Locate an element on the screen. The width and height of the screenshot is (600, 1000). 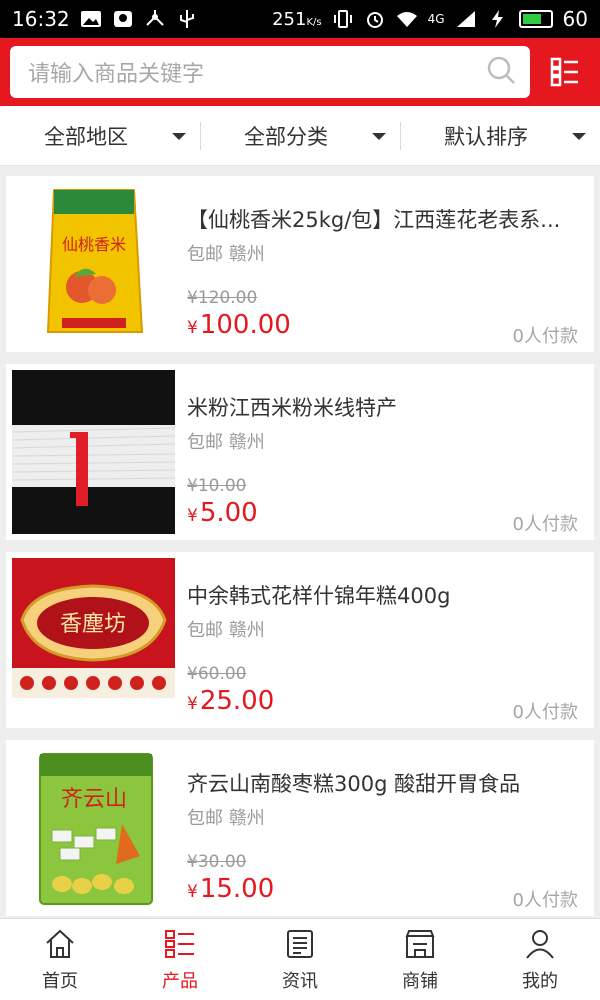
current-price: ¥100.00 is located at coordinates (239, 325).